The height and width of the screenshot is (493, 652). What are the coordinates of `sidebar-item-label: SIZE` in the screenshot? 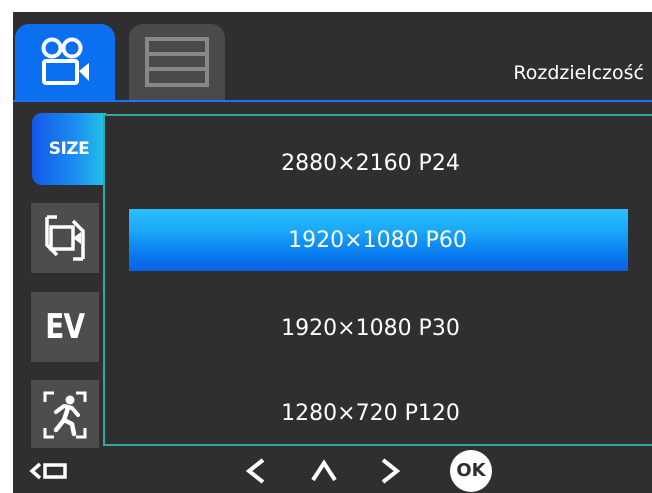 It's located at (69, 149).